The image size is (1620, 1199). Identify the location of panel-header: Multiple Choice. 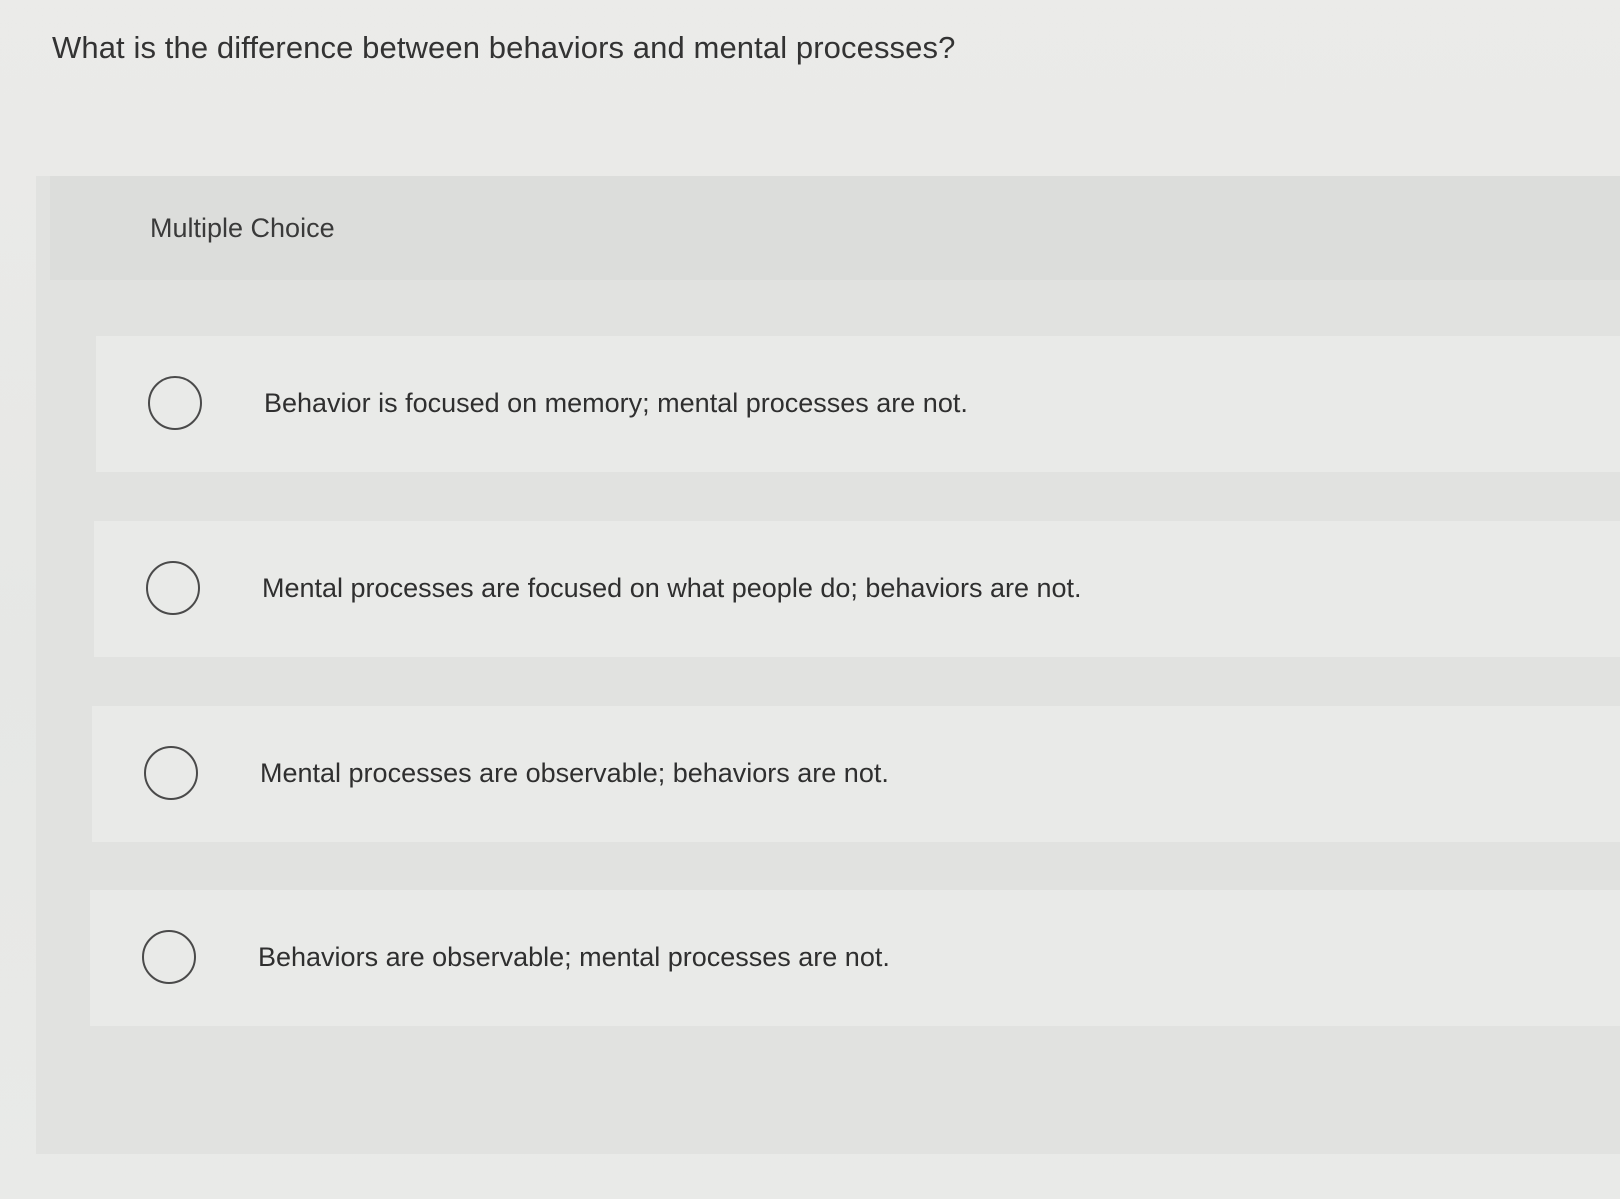
(835, 228).